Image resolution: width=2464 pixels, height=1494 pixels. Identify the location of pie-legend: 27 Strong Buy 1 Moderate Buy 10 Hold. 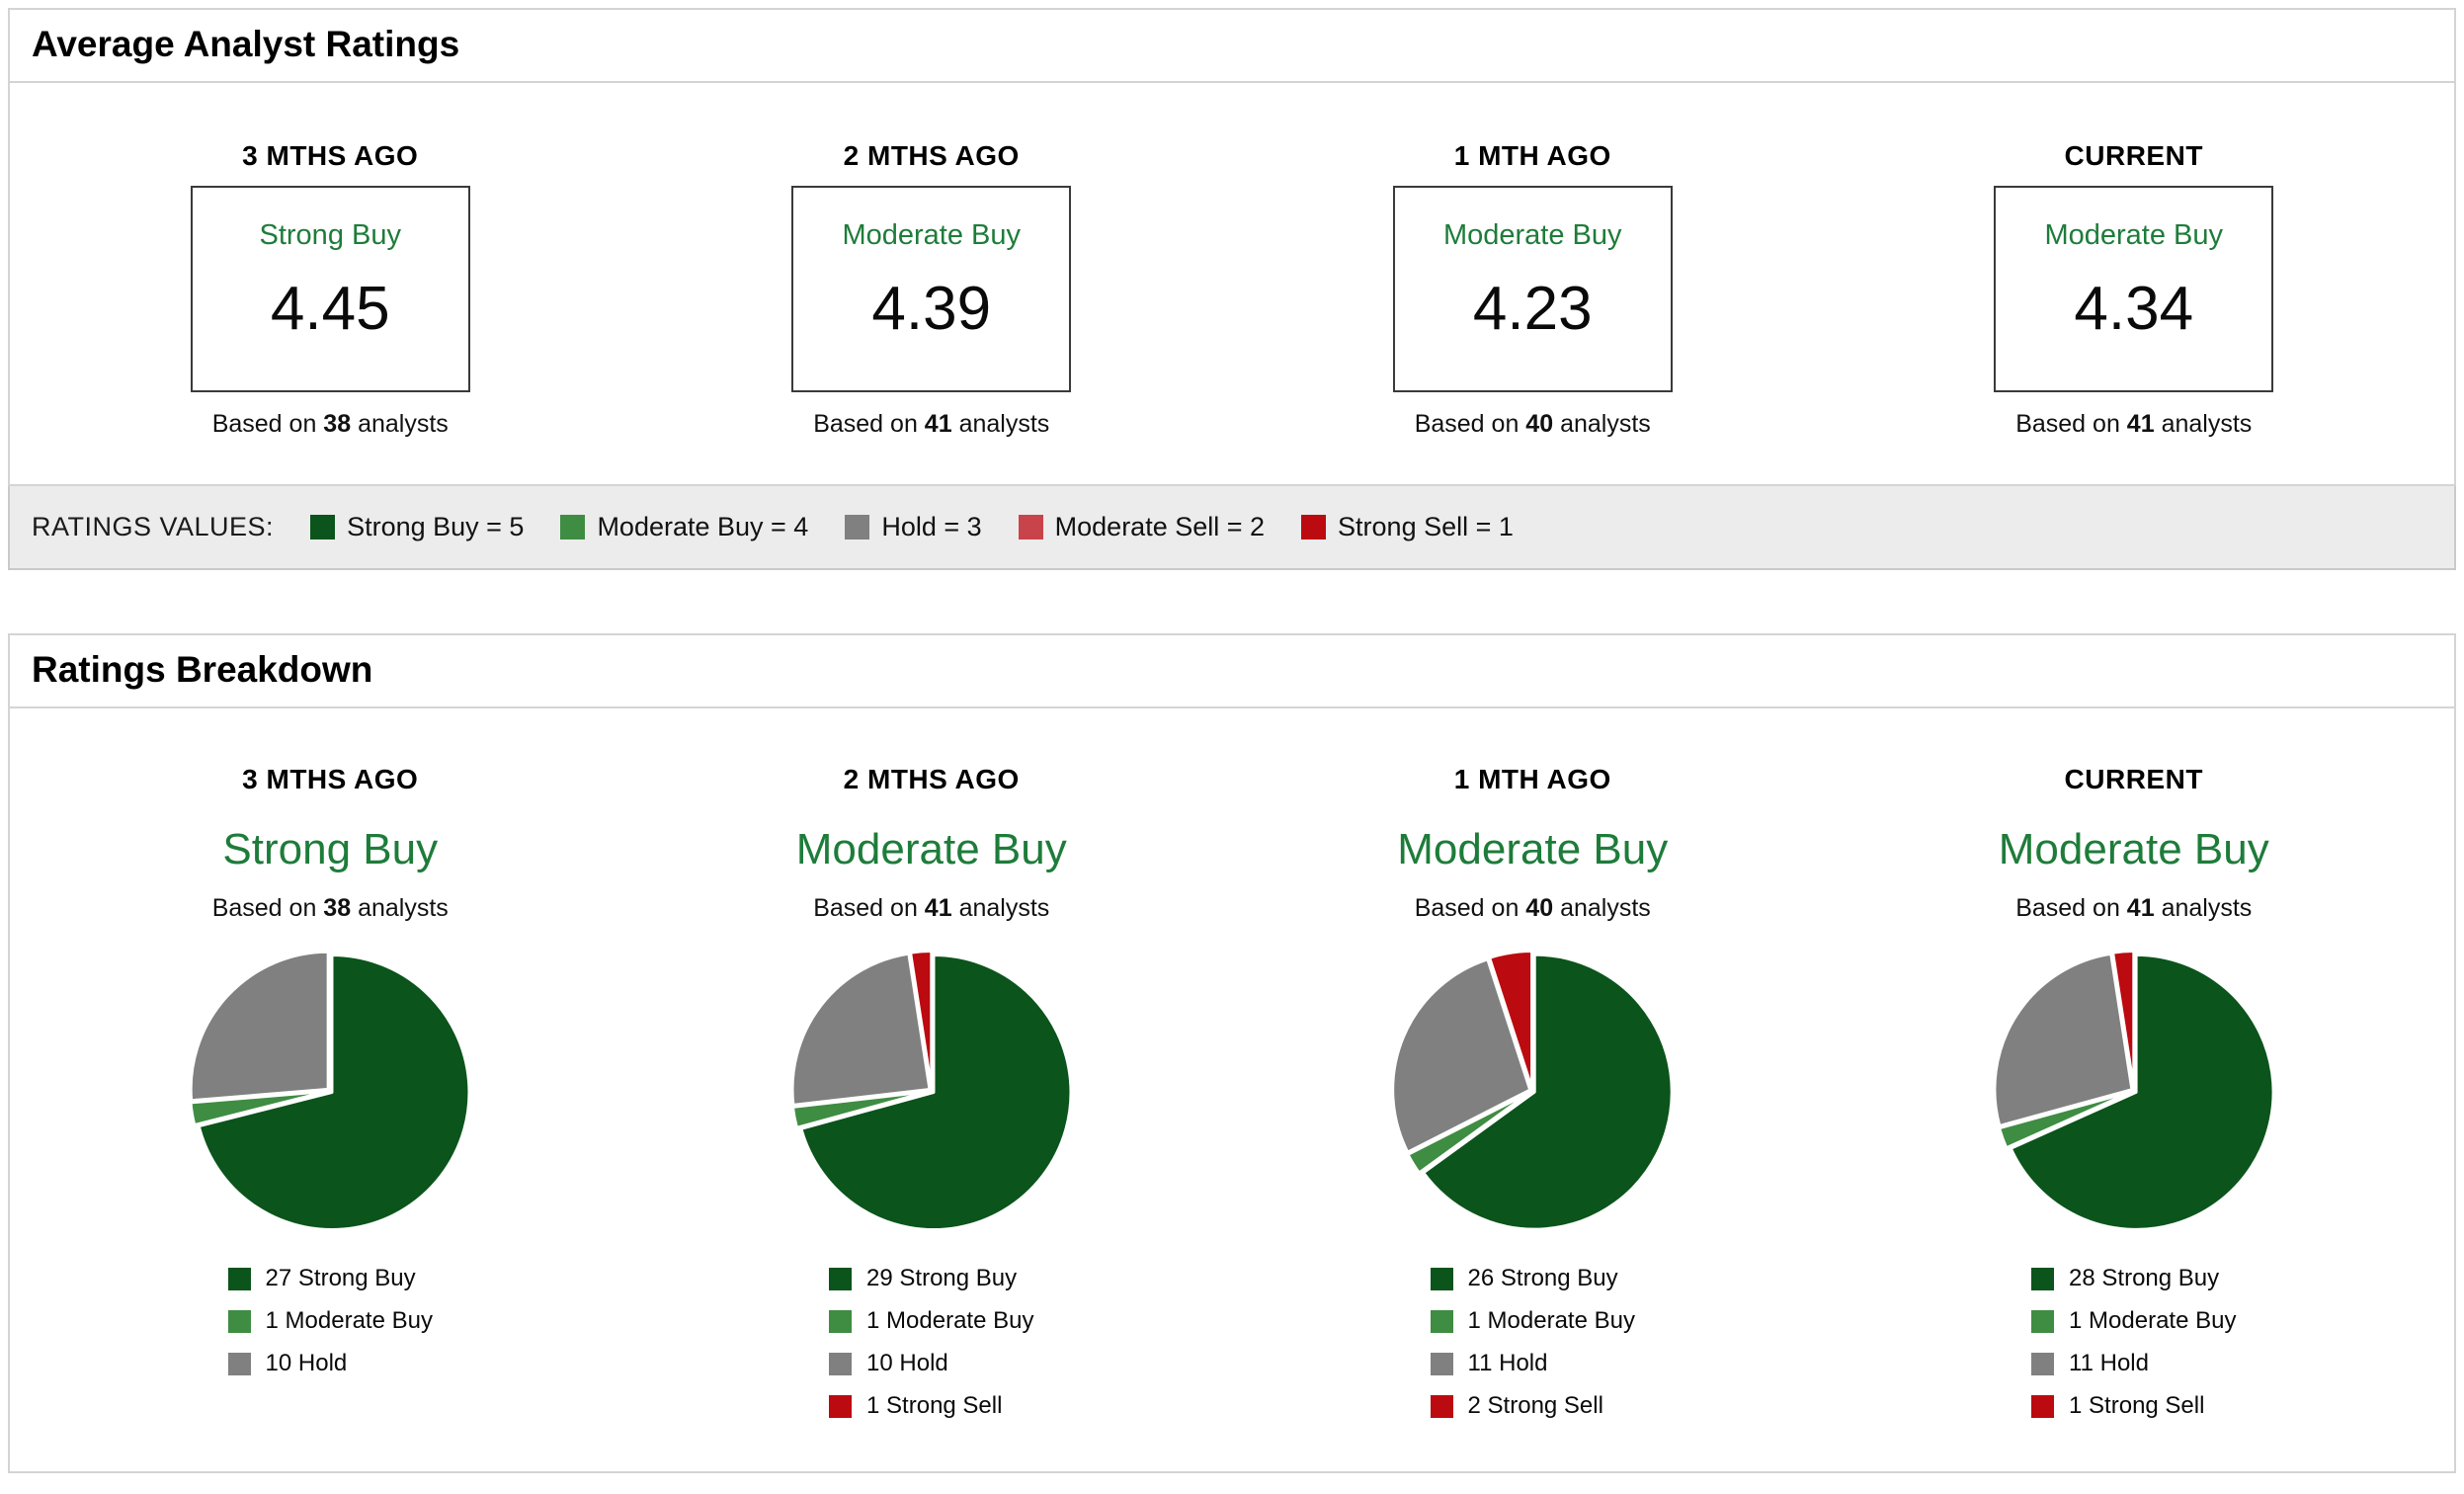
(330, 1321).